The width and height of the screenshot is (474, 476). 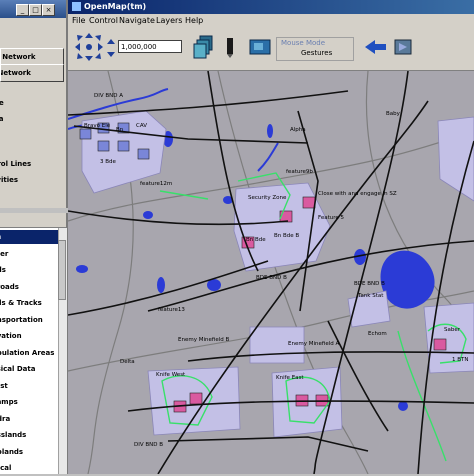 What do you see at coordinates (13, 435) in the screenshot?
I see `layer-item-label: asslands` at bounding box center [13, 435].